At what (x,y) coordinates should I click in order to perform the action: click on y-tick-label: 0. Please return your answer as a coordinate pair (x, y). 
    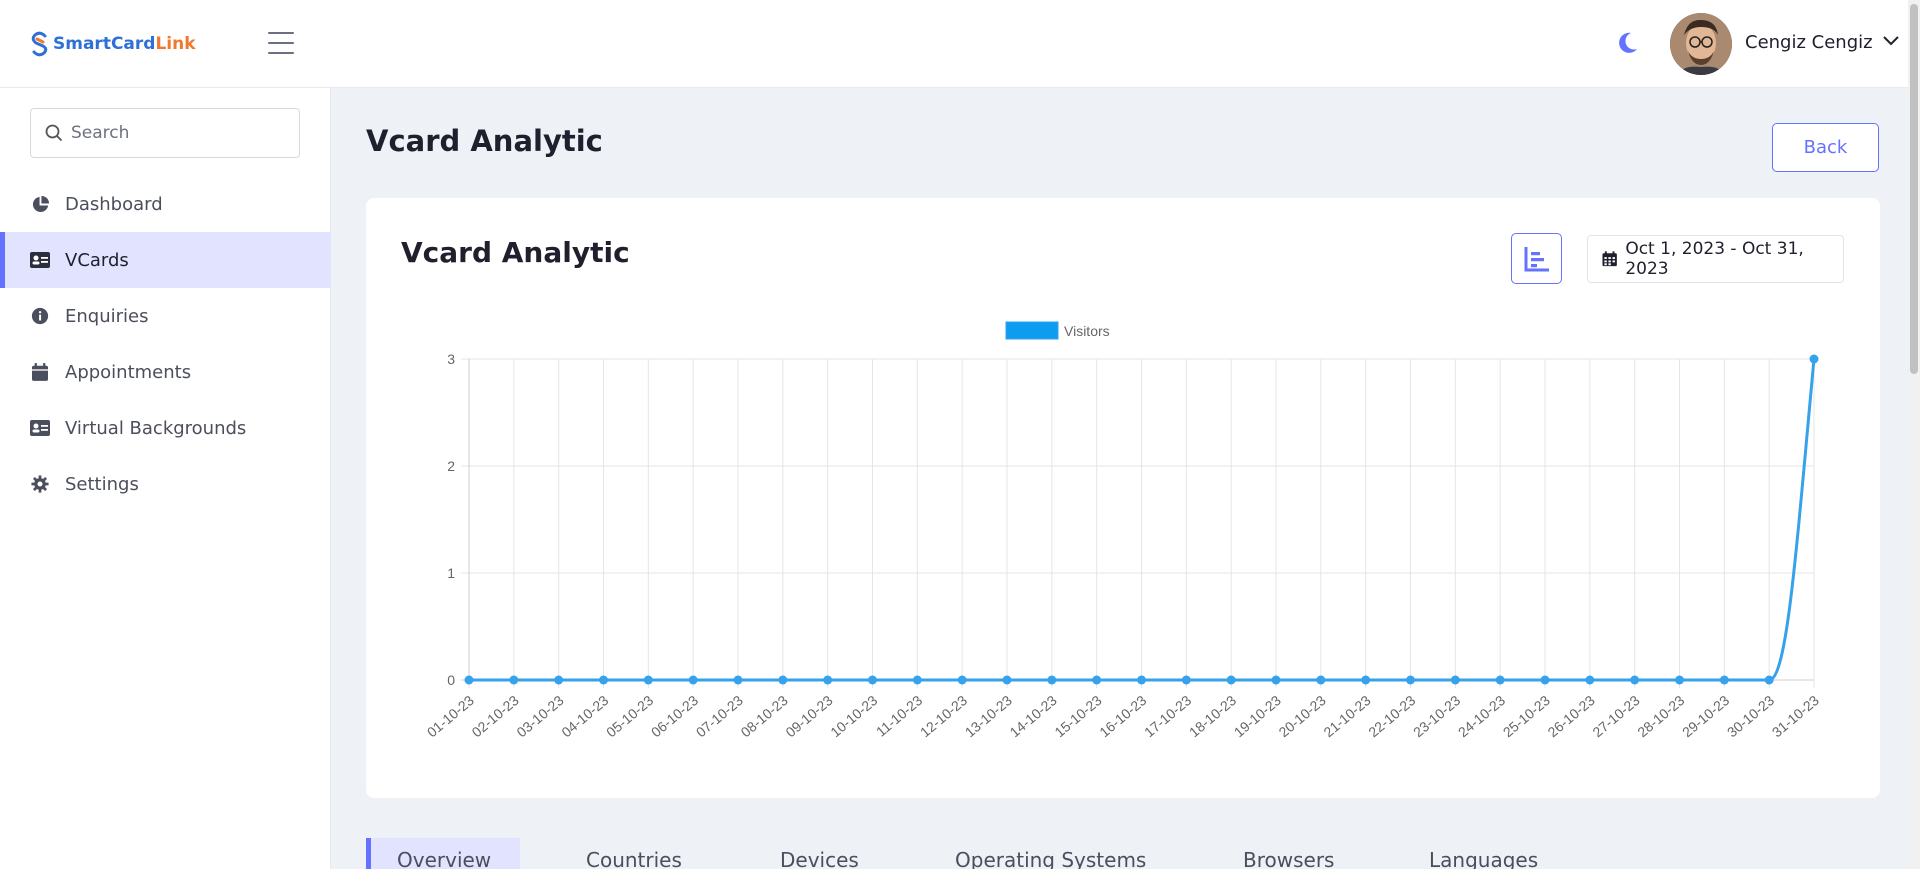
    Looking at the image, I should click on (451, 680).